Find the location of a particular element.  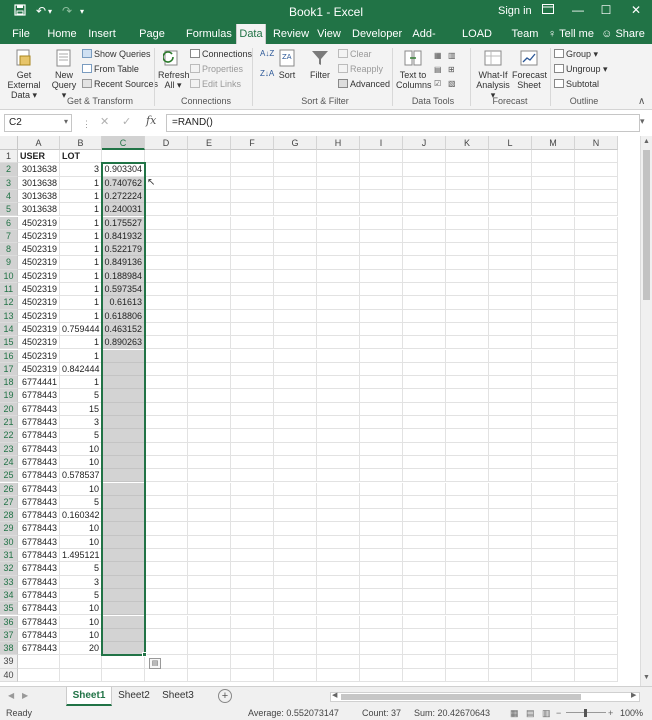

insert-function-icon: fx is located at coordinates (151, 120).